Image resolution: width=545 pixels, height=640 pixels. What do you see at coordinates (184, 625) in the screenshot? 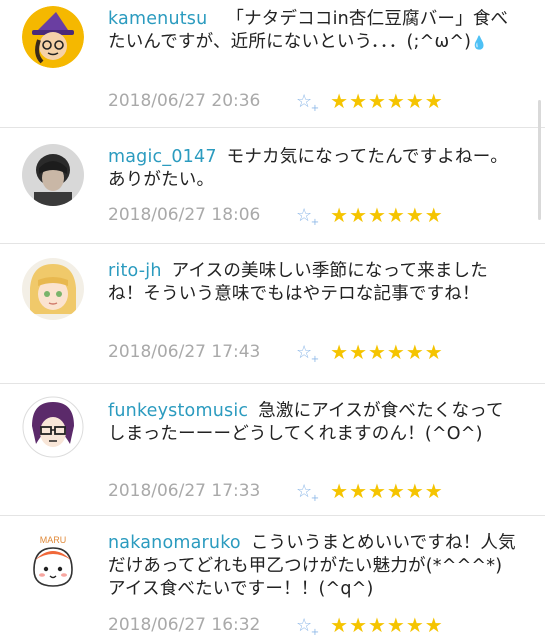
I see `comment-date: 2018/06/27 16:32` at bounding box center [184, 625].